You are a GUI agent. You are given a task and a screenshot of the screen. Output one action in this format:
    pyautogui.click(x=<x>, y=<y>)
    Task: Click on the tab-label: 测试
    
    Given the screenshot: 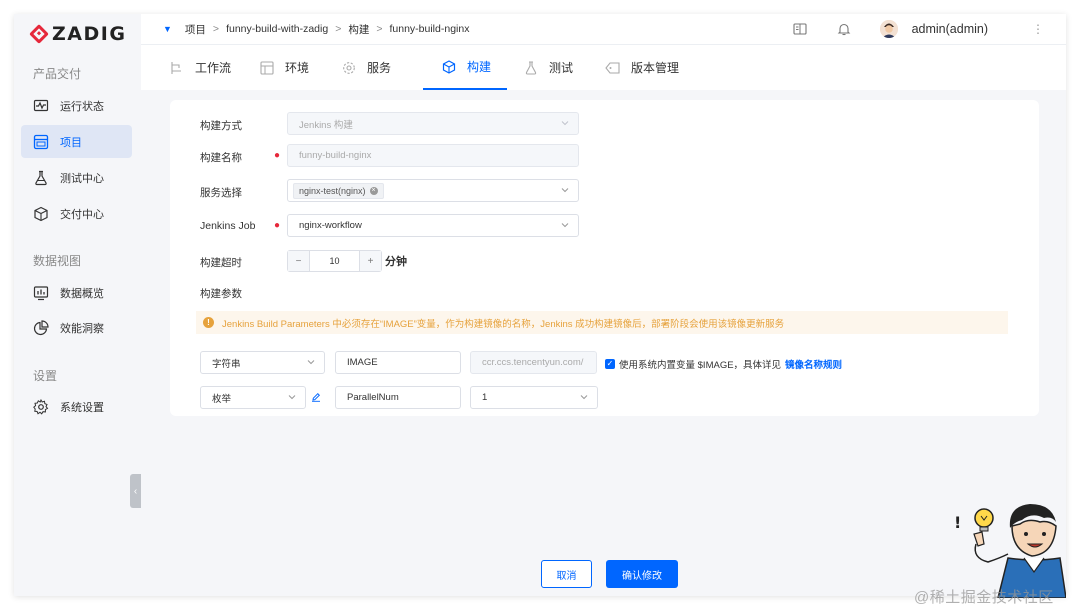 What is the action you would take?
    pyautogui.click(x=561, y=68)
    